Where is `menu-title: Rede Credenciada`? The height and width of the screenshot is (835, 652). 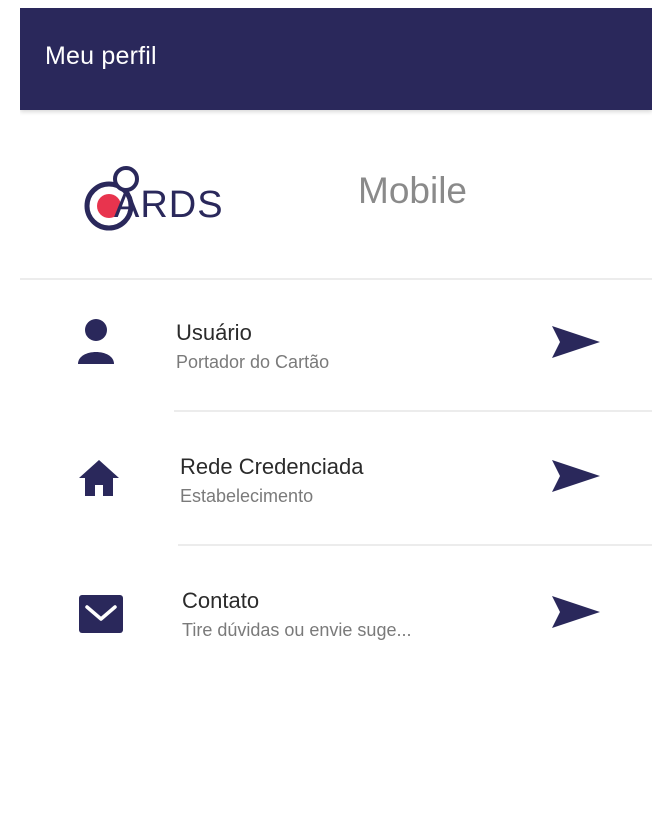
menu-title: Rede Credenciada is located at coordinates (272, 466).